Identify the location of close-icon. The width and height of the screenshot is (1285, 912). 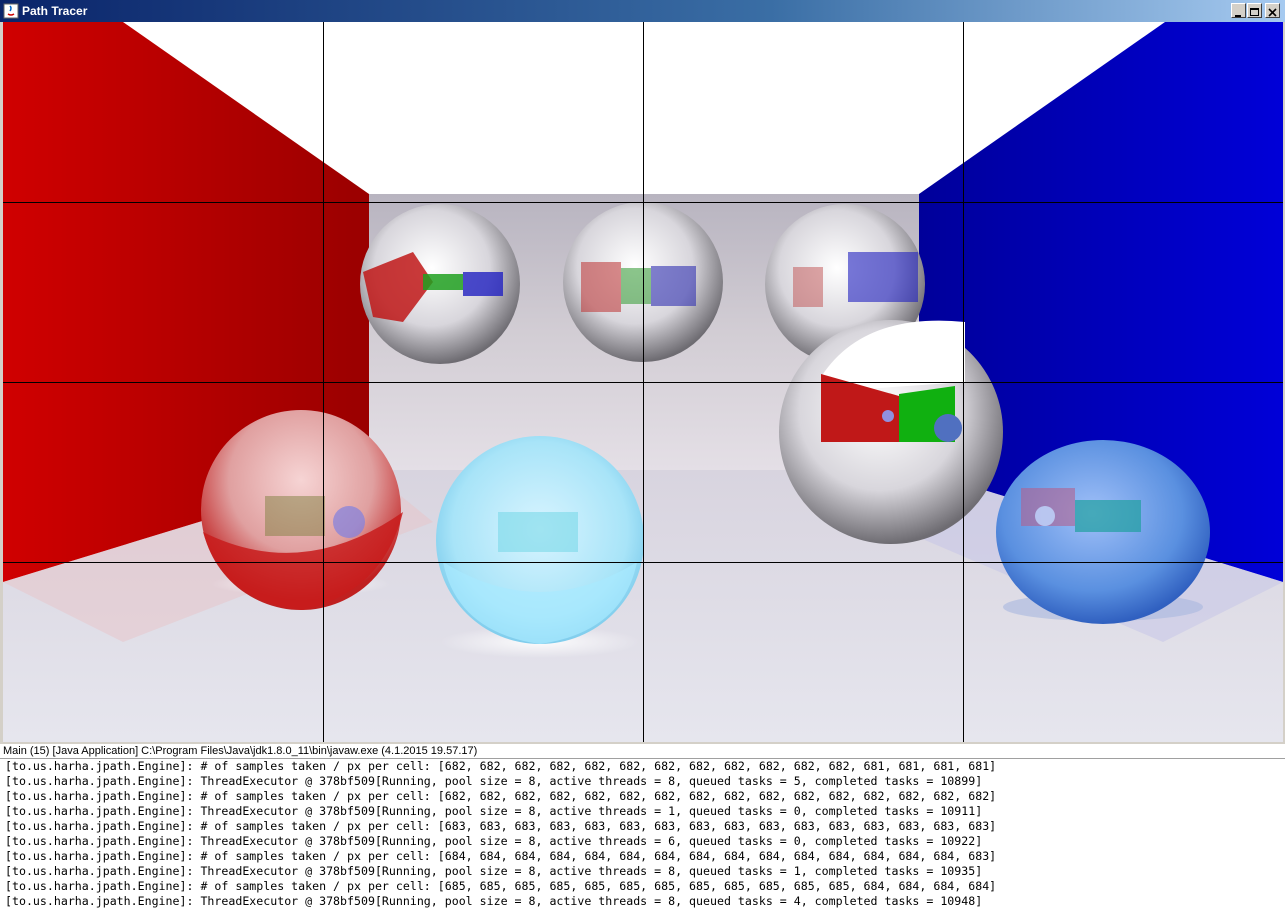
(1272, 12).